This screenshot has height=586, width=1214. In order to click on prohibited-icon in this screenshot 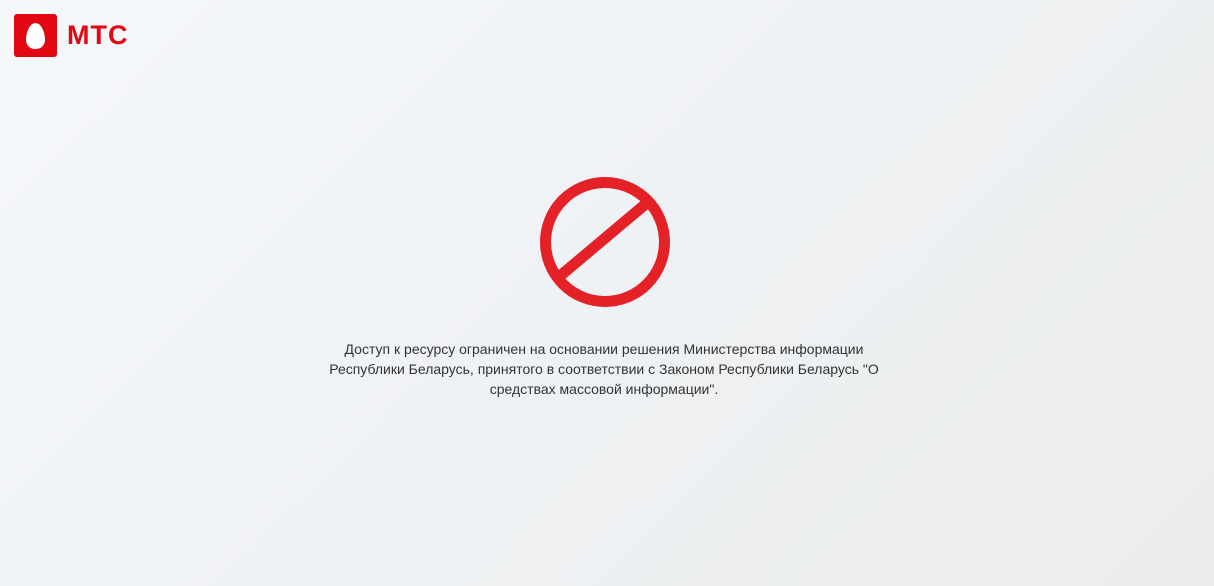, I will do `click(605, 242)`.